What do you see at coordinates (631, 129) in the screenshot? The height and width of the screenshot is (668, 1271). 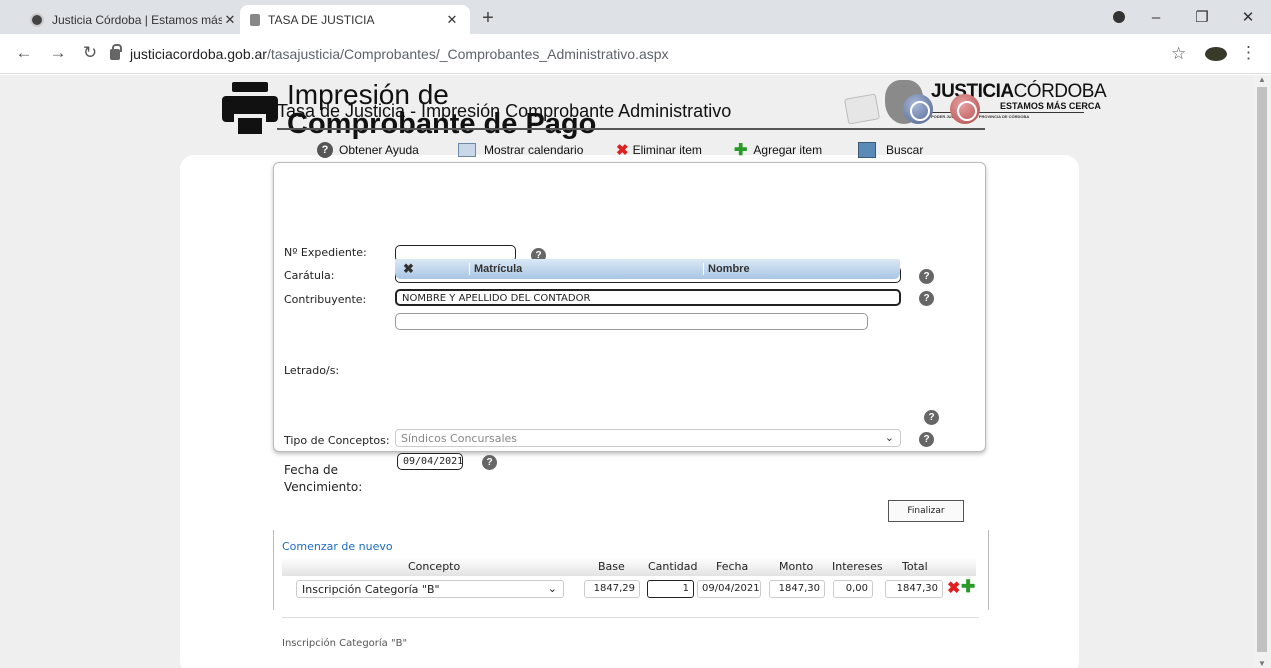 I see `title-divider` at bounding box center [631, 129].